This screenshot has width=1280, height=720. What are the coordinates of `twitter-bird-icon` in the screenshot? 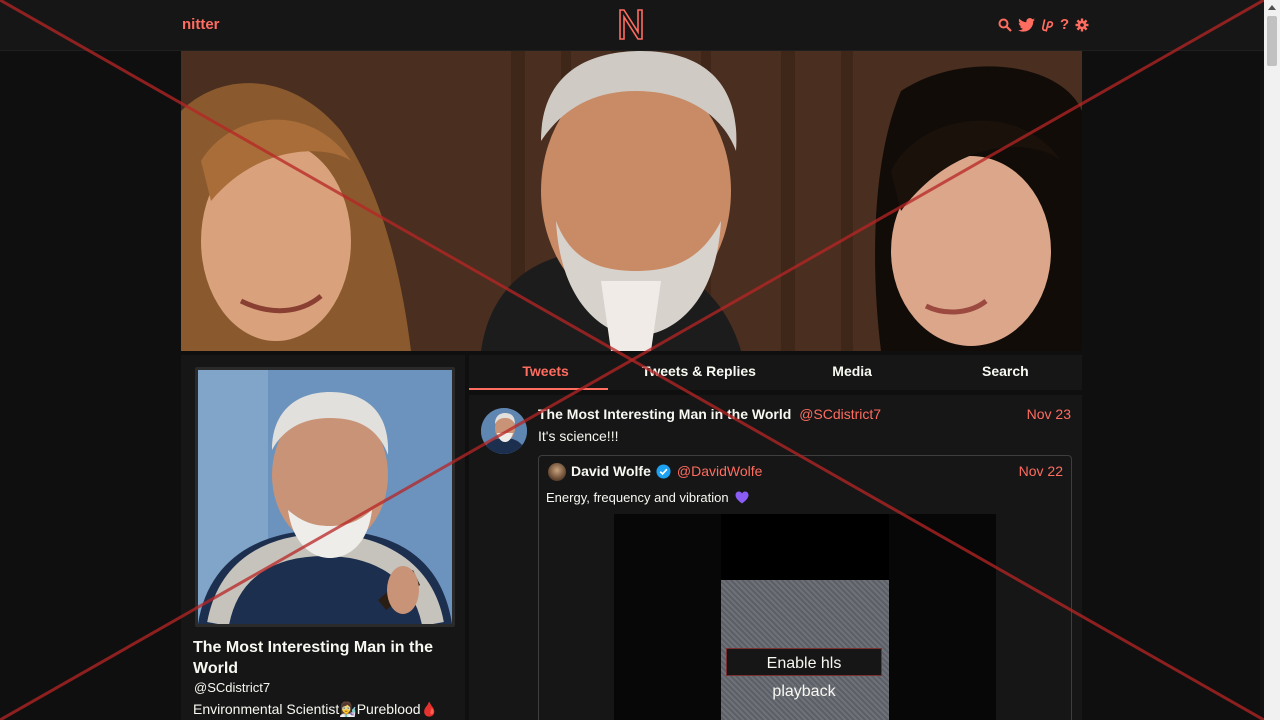 It's located at (1026, 25).